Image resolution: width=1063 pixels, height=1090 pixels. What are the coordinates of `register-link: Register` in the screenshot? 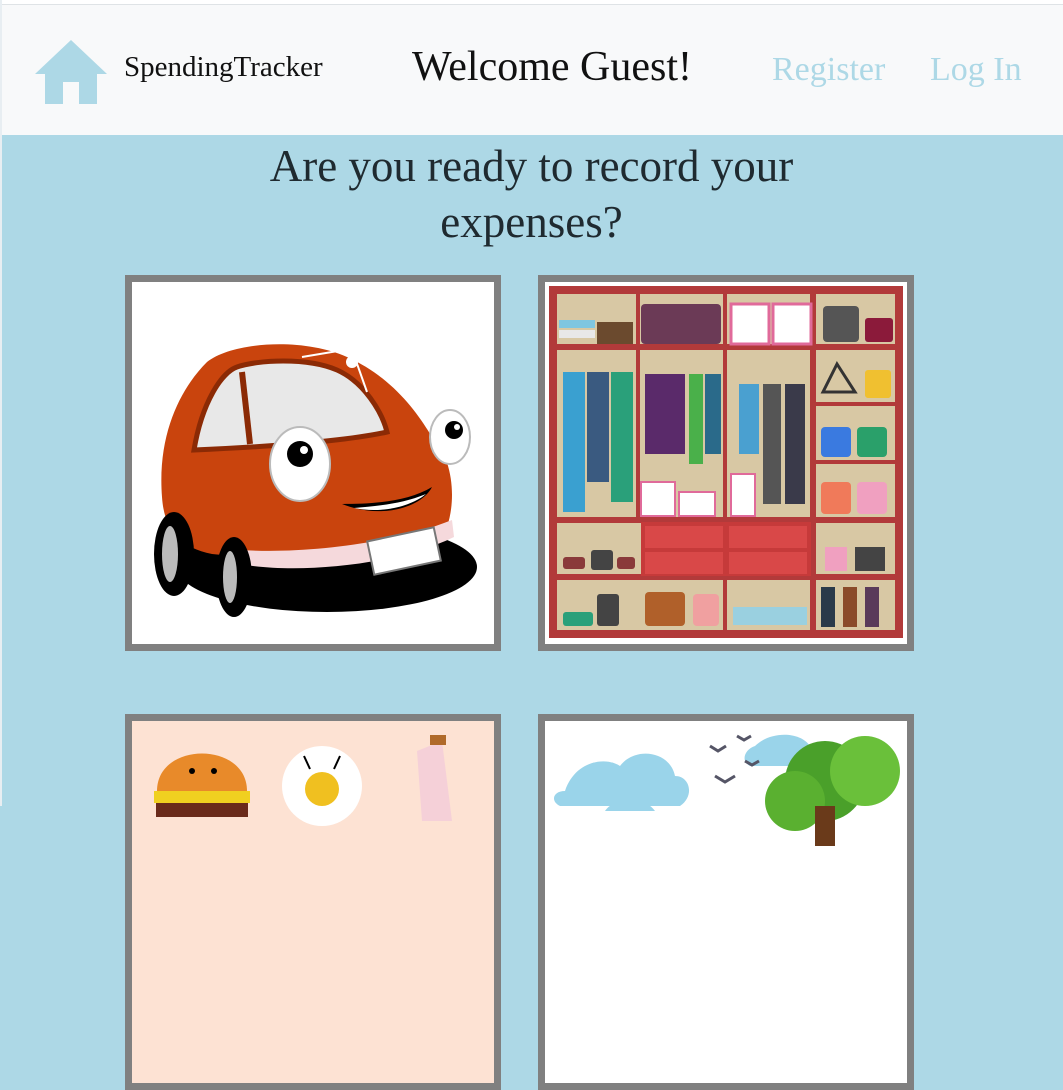 It's located at (828, 70).